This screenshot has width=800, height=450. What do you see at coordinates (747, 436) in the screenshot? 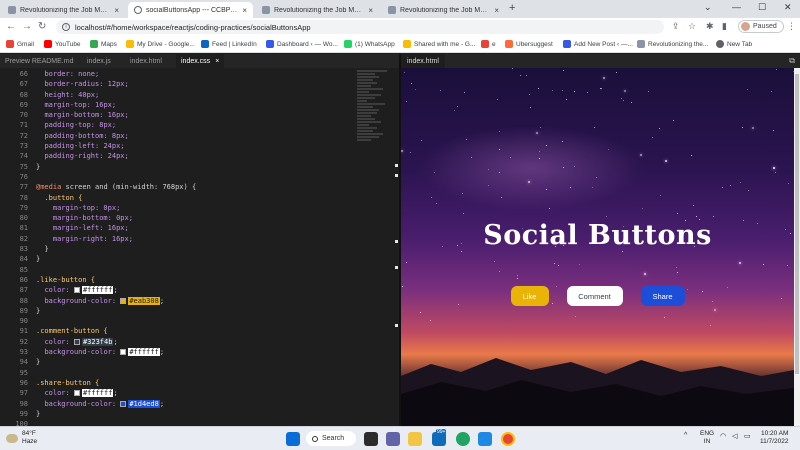
I see `battery-icon: ▭` at bounding box center [747, 436].